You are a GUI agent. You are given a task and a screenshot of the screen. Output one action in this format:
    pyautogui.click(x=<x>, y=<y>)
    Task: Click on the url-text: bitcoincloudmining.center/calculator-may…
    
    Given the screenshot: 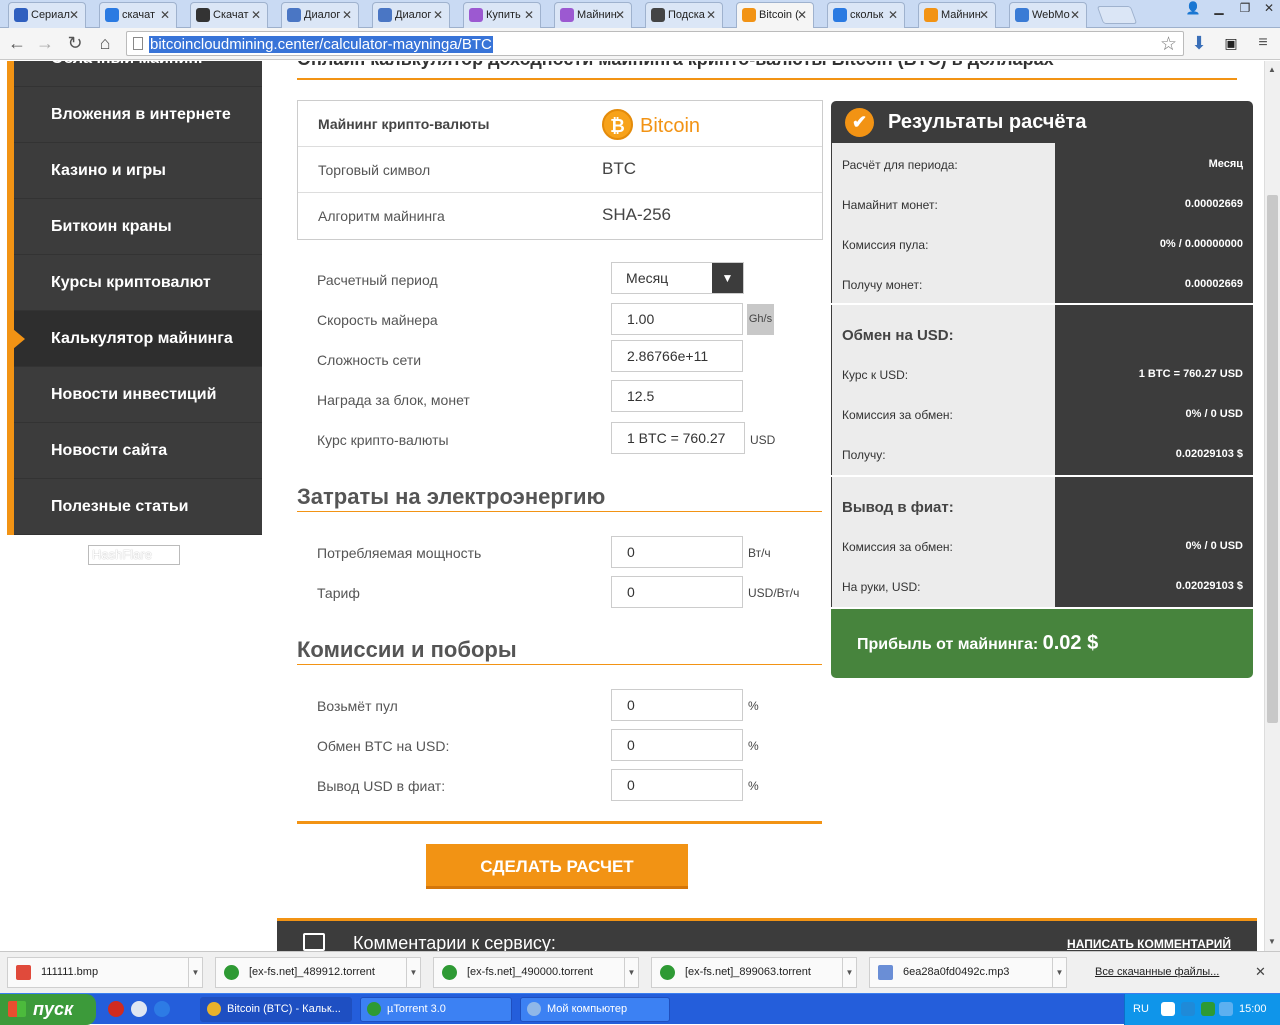 What is the action you would take?
    pyautogui.click(x=321, y=44)
    